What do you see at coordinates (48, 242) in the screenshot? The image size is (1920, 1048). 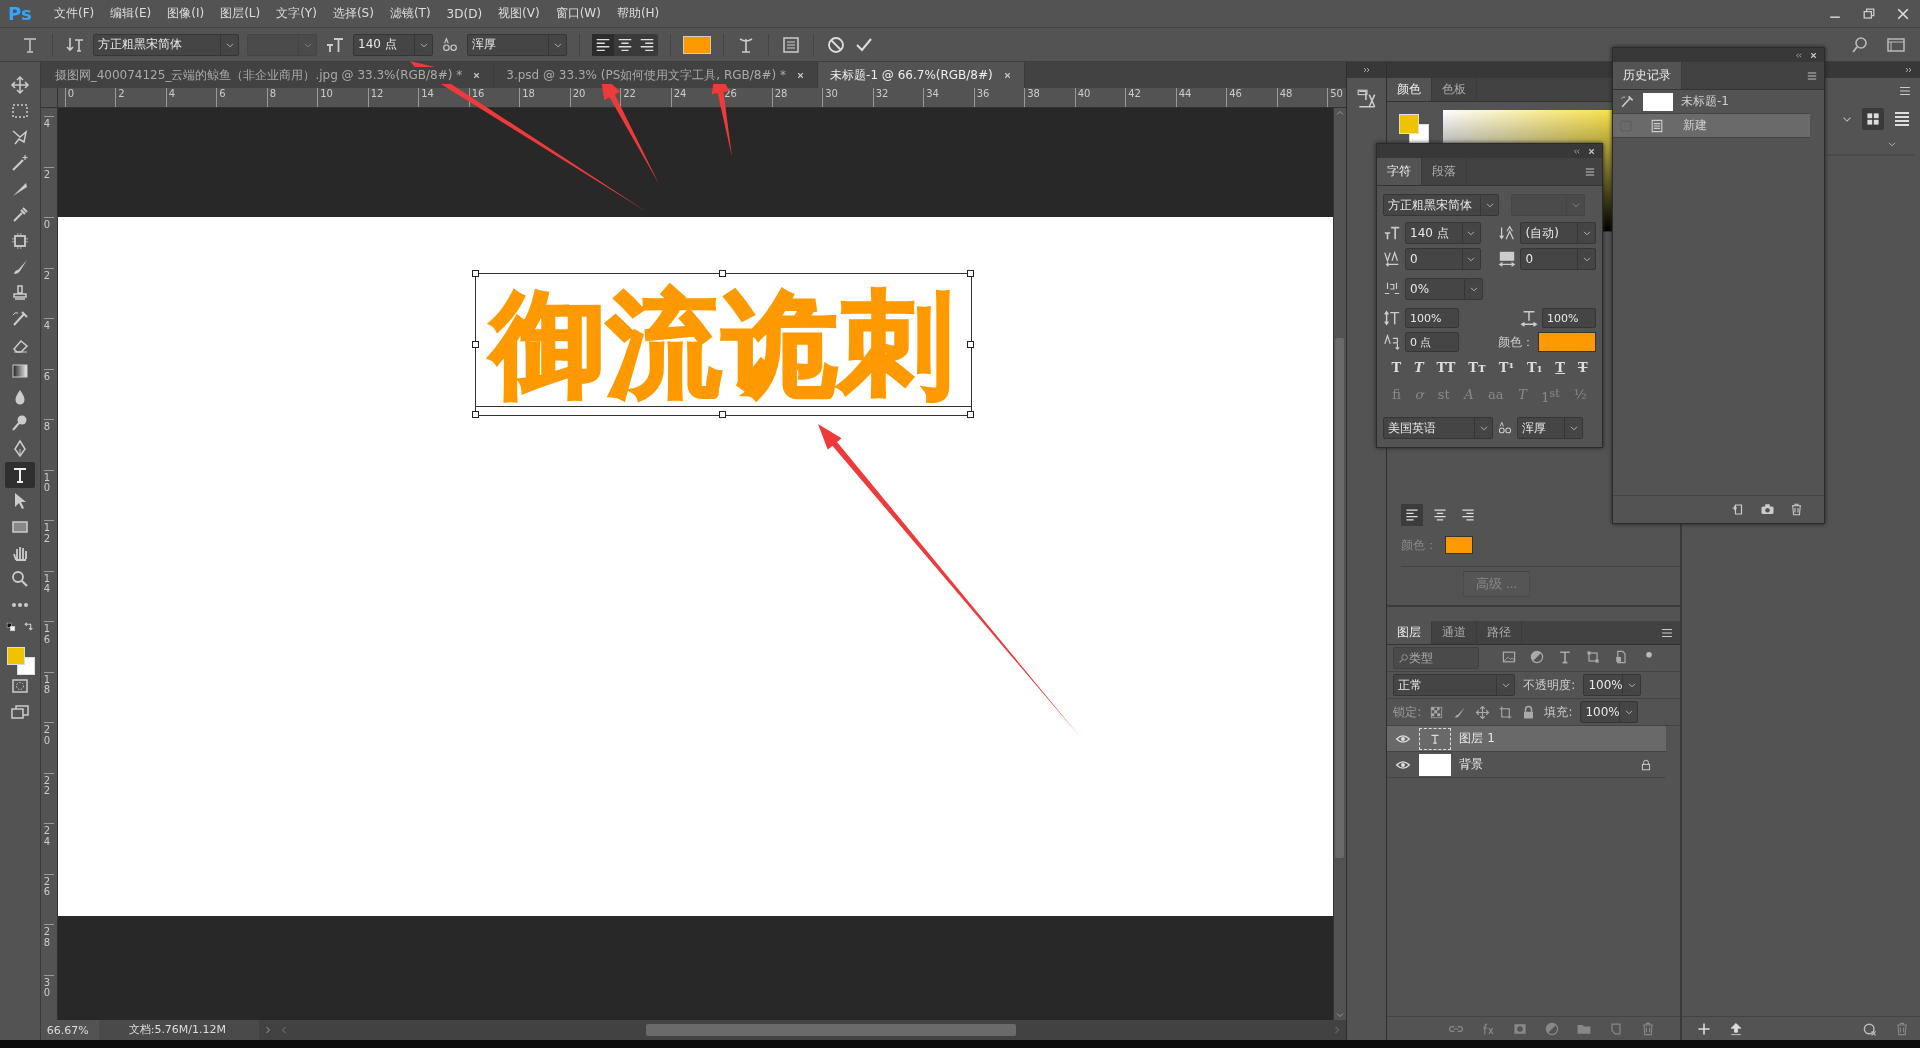 I see `ruler-number: 0` at bounding box center [48, 242].